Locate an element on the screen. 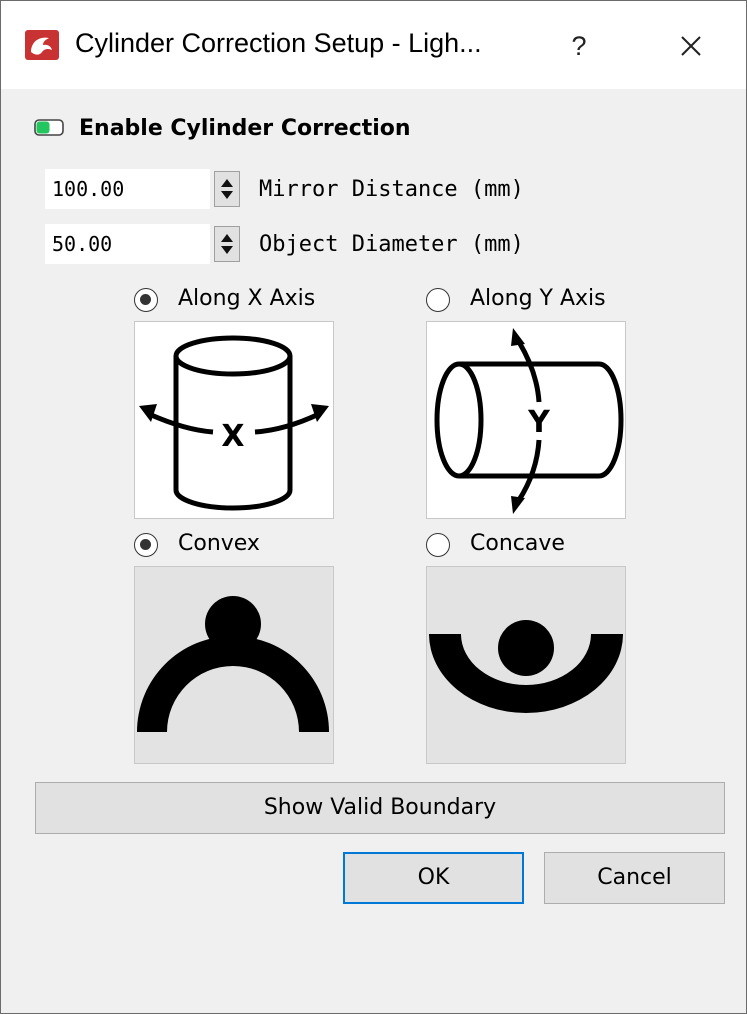 The image size is (747, 1014). object-diameter-input is located at coordinates (127, 244).